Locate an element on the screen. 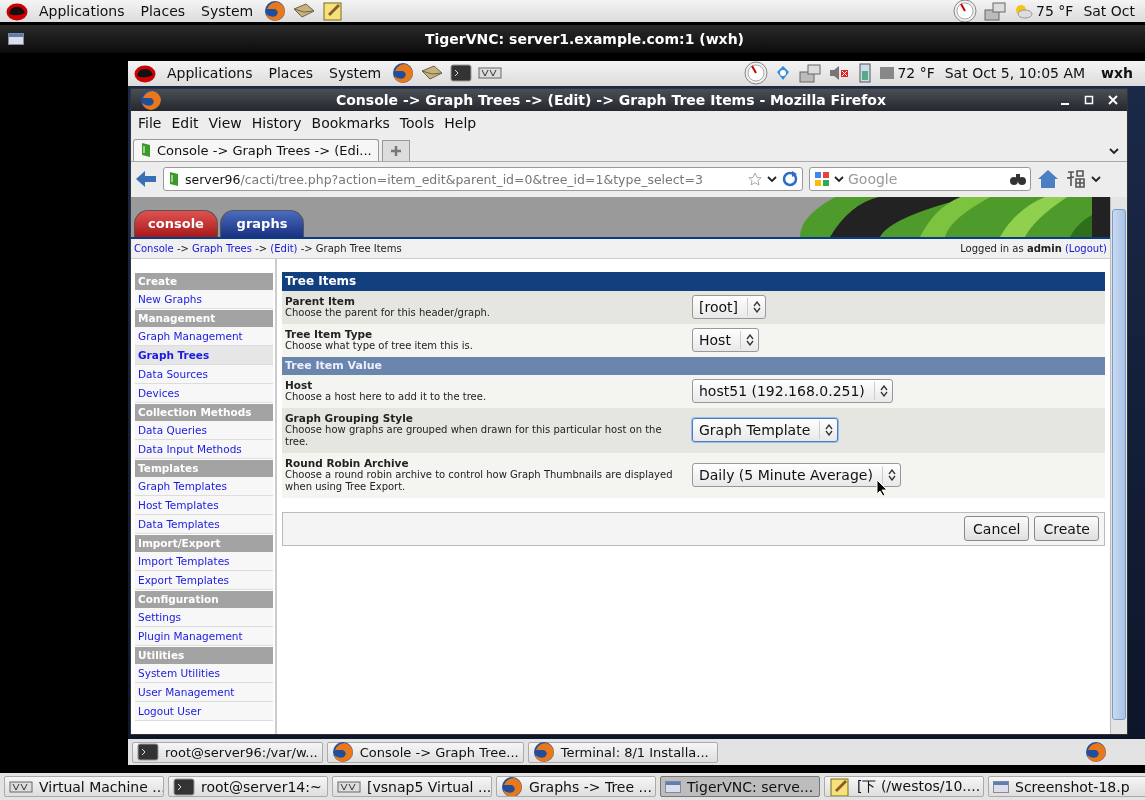 This screenshot has width=1145, height=800. weather-reading: 72 °F is located at coordinates (916, 73).